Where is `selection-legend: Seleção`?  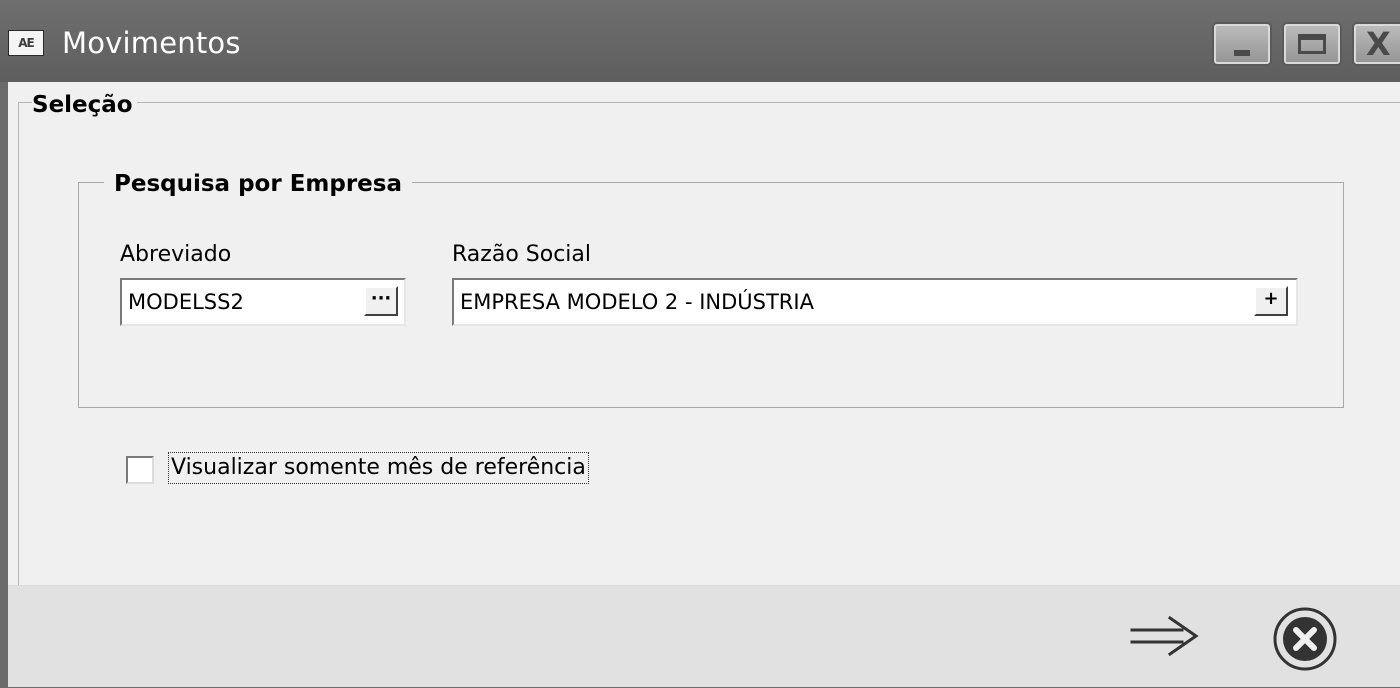 selection-legend: Seleção is located at coordinates (84, 105).